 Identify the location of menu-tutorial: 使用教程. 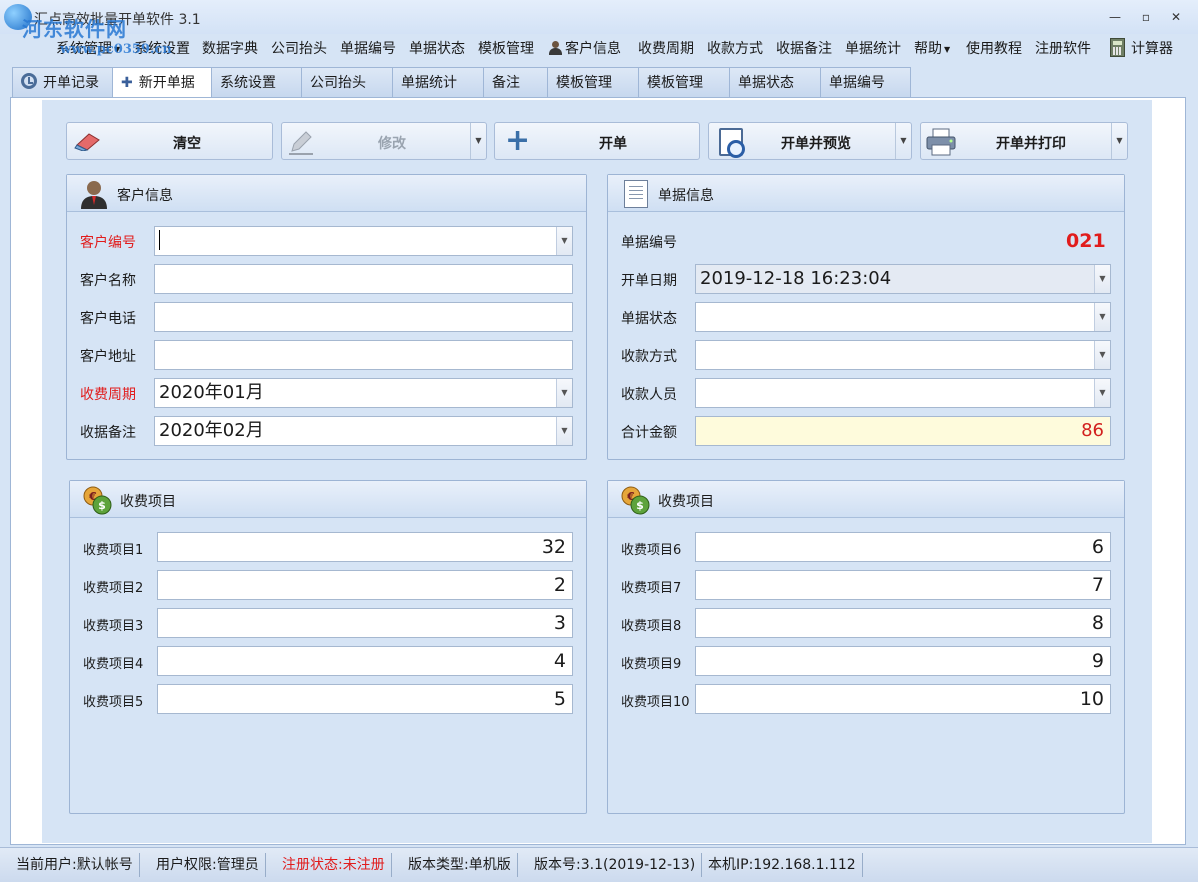
(994, 48).